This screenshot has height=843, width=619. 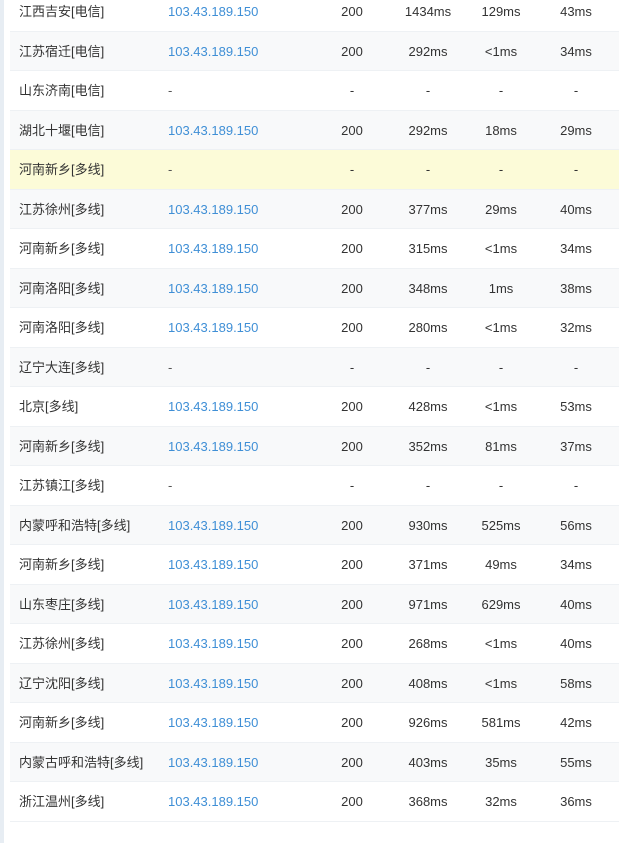 I want to click on table-row: 江苏徐州[多线] 103.43.189.150 200 268ms <1ms 40ms, so click(x=314, y=644).